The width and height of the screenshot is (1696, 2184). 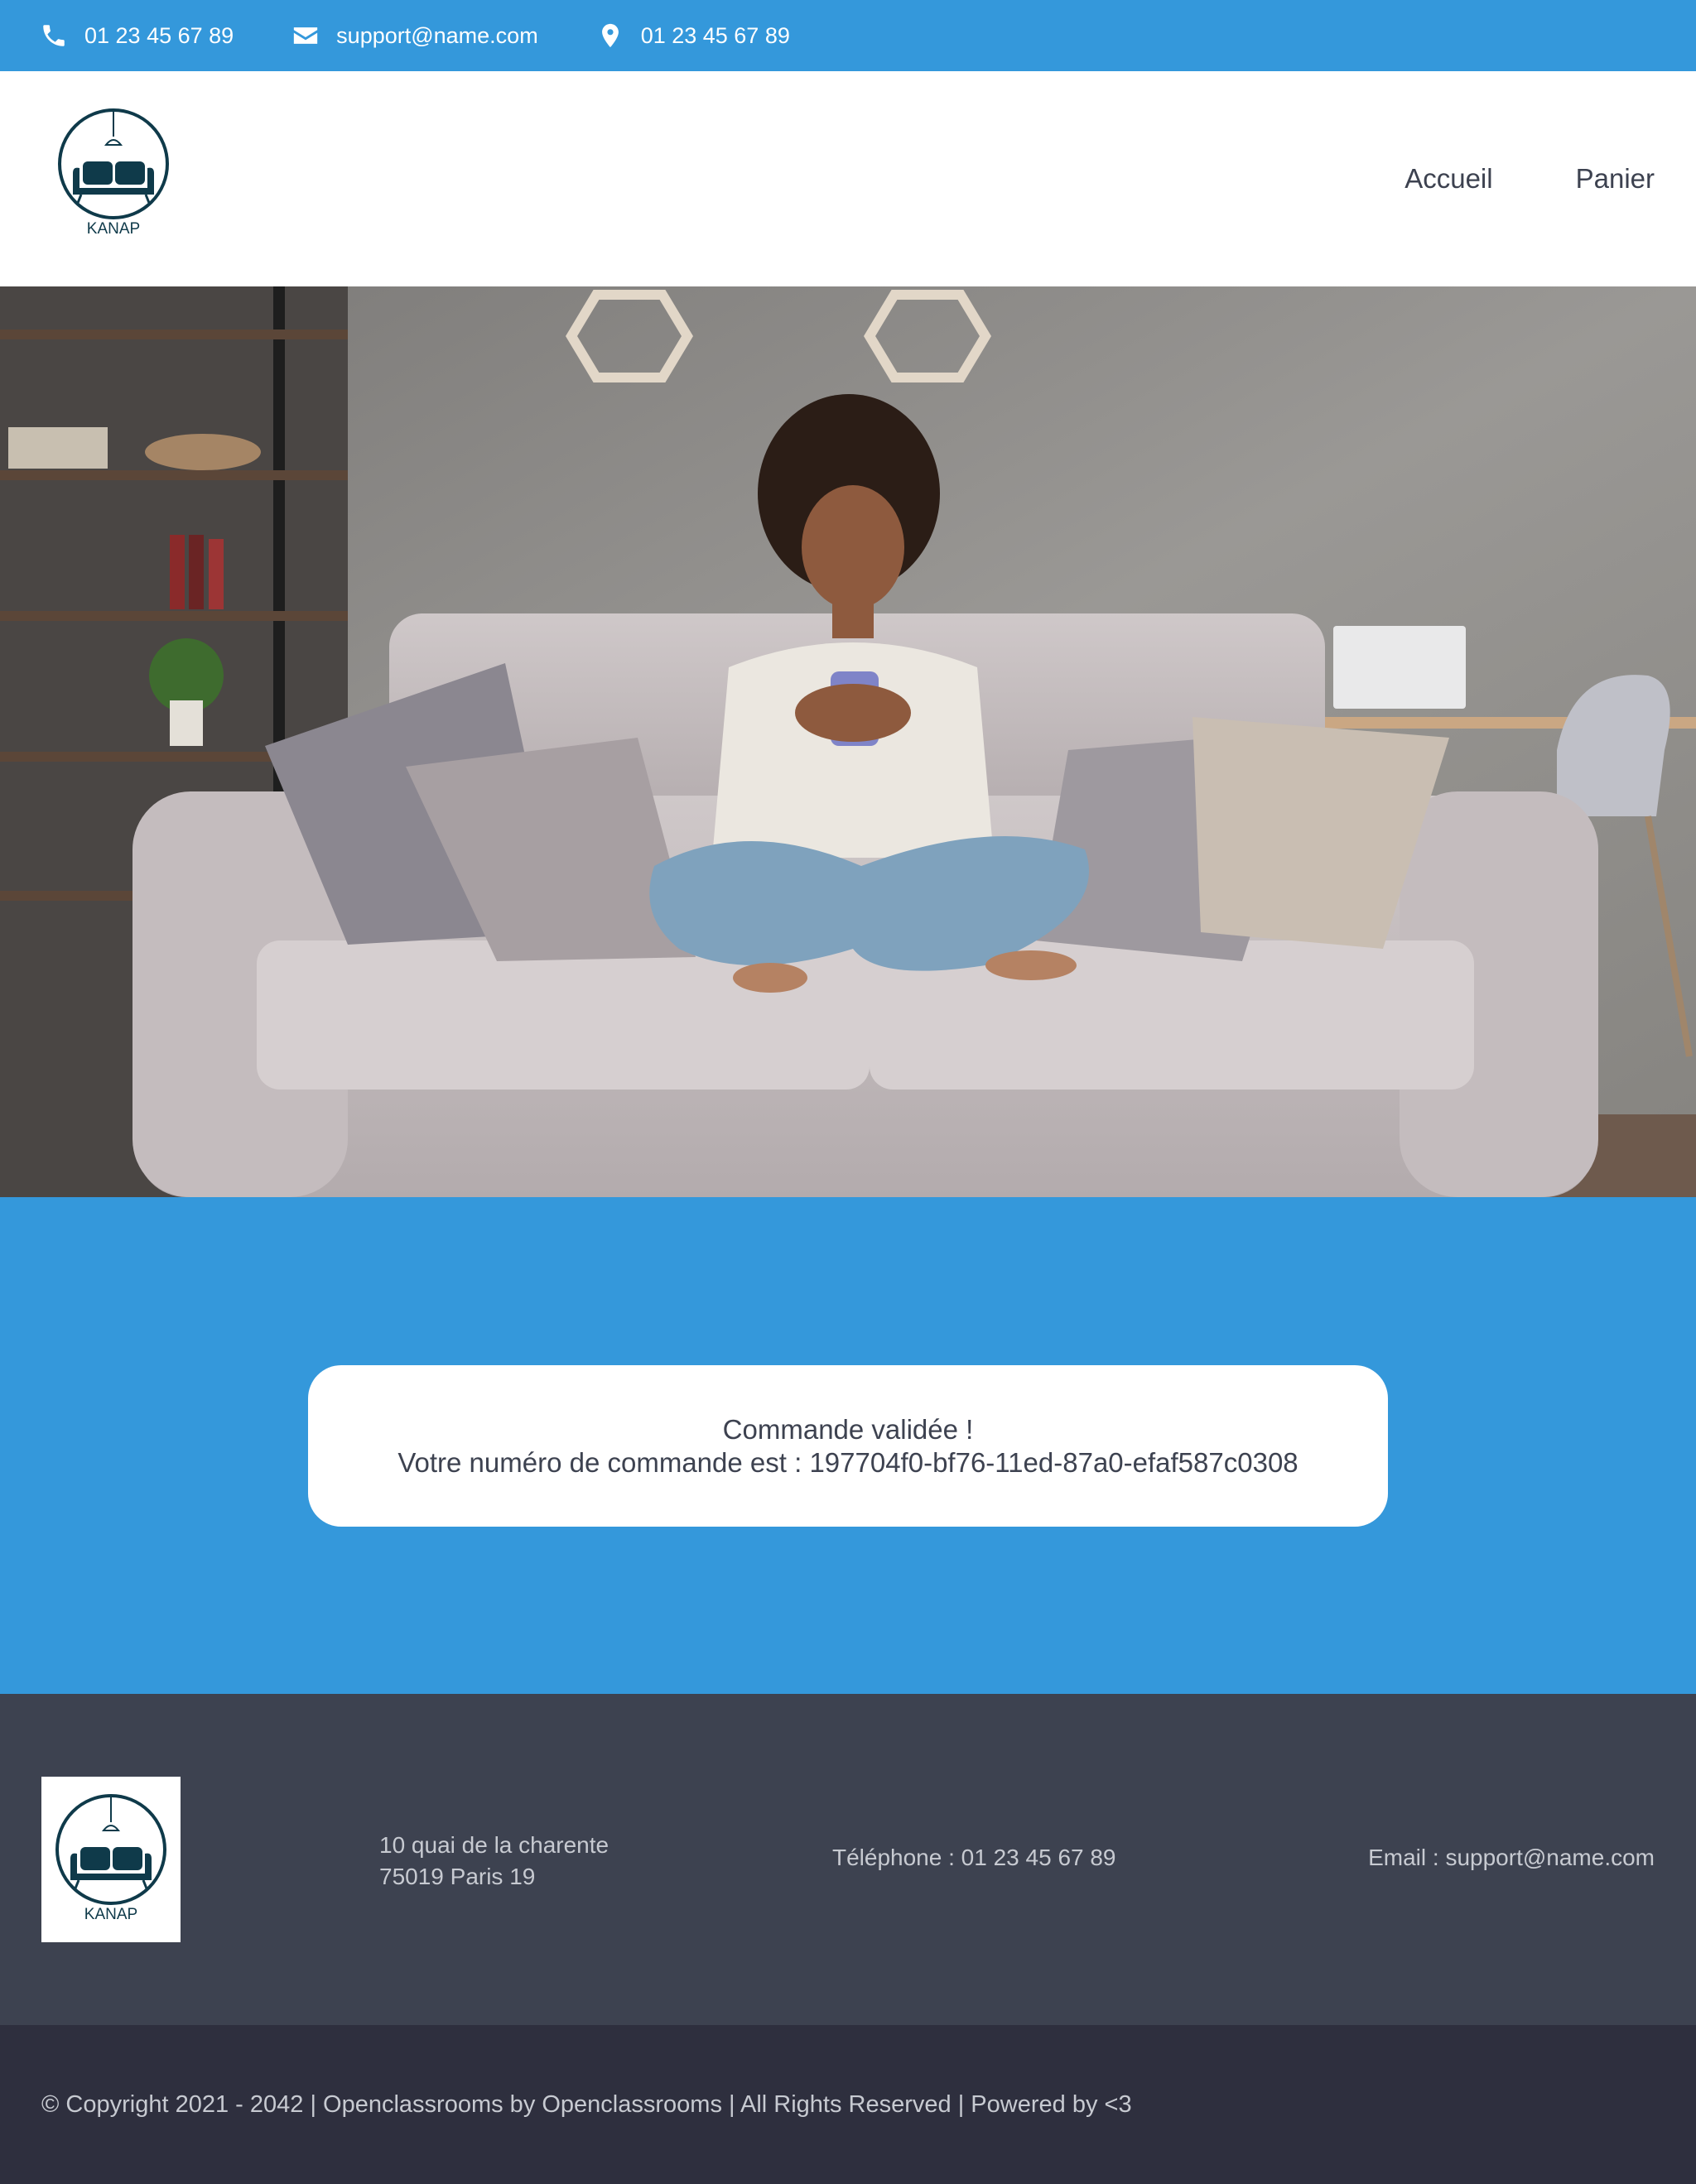 I want to click on topbar-email-text: support@name.com, so click(x=437, y=35).